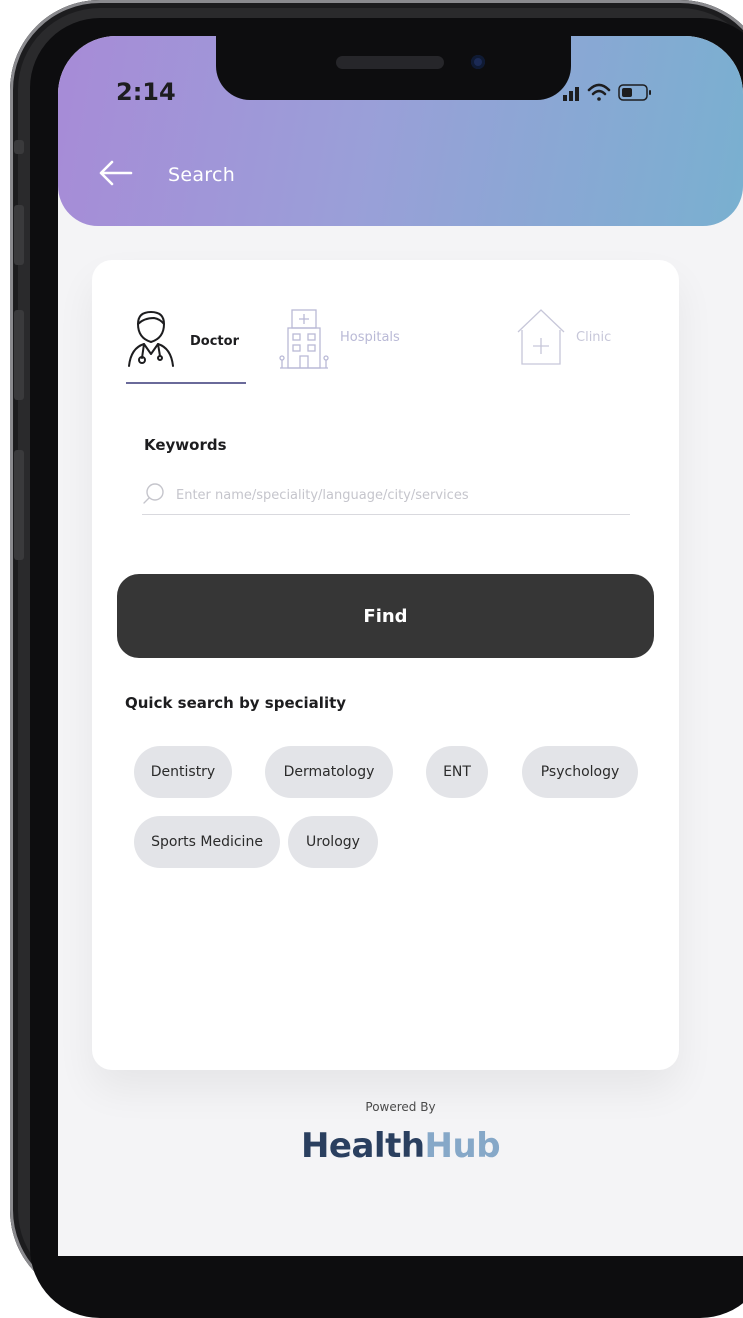  I want to click on chip-sports-medicine: Sports Medicine, so click(207, 842).